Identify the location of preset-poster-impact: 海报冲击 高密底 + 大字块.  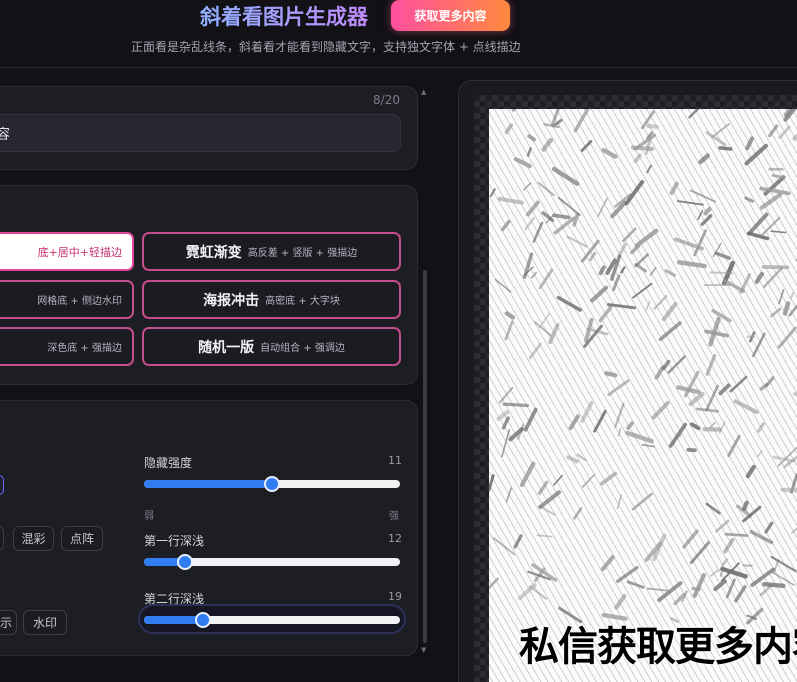
(271, 299).